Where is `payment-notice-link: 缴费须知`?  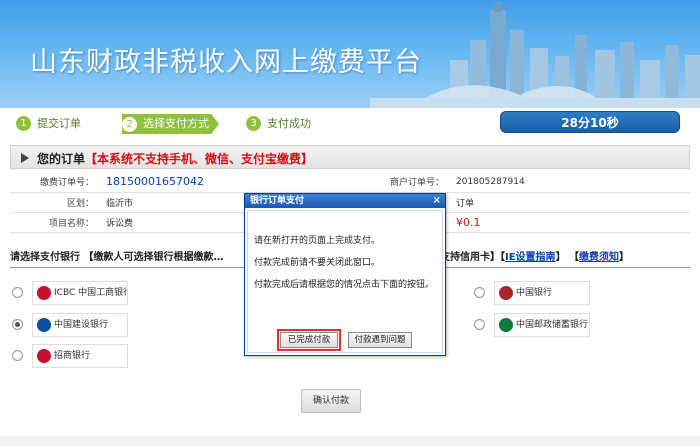
payment-notice-link: 缴费须知 is located at coordinates (599, 257).